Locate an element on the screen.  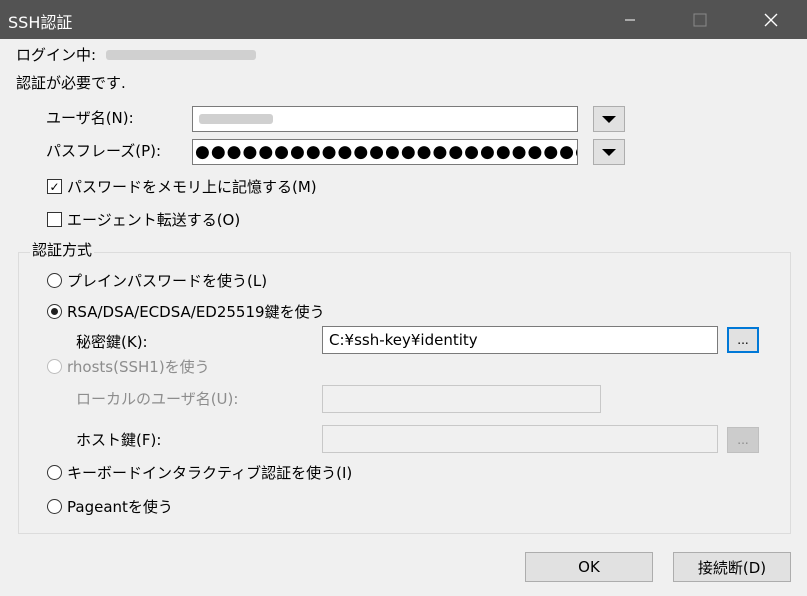
username-dropdown-button is located at coordinates (609, 119).